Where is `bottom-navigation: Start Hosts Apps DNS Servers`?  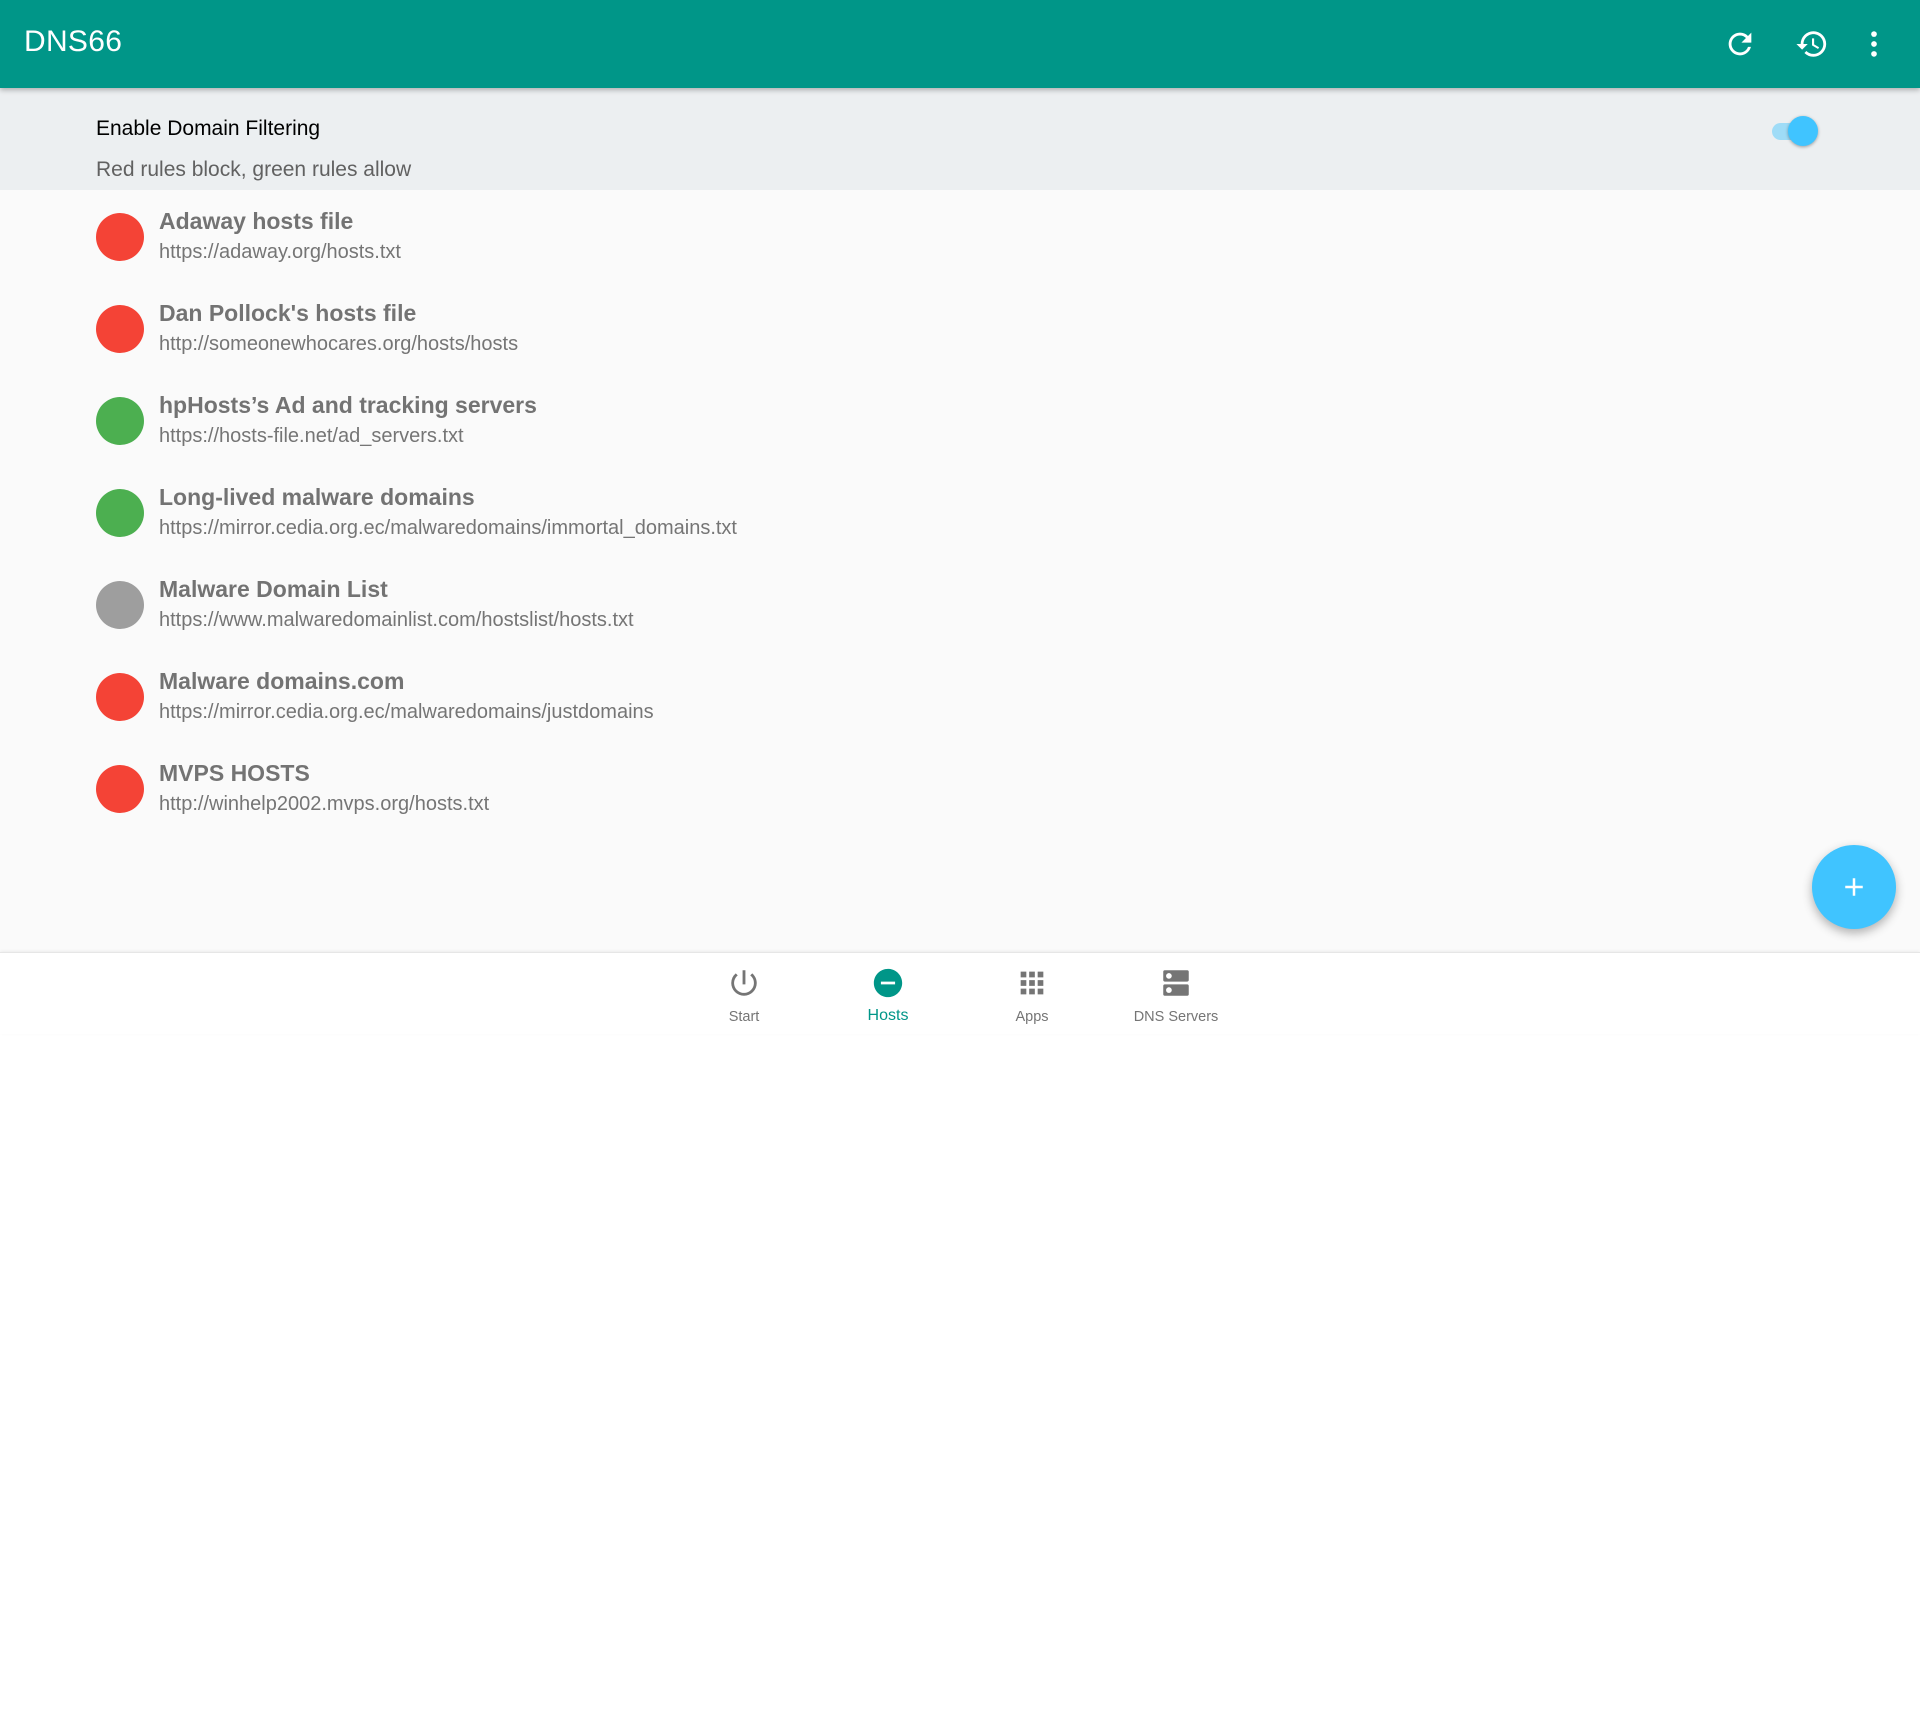
bottom-navigation: Start Hosts Apps DNS Servers is located at coordinates (960, 993).